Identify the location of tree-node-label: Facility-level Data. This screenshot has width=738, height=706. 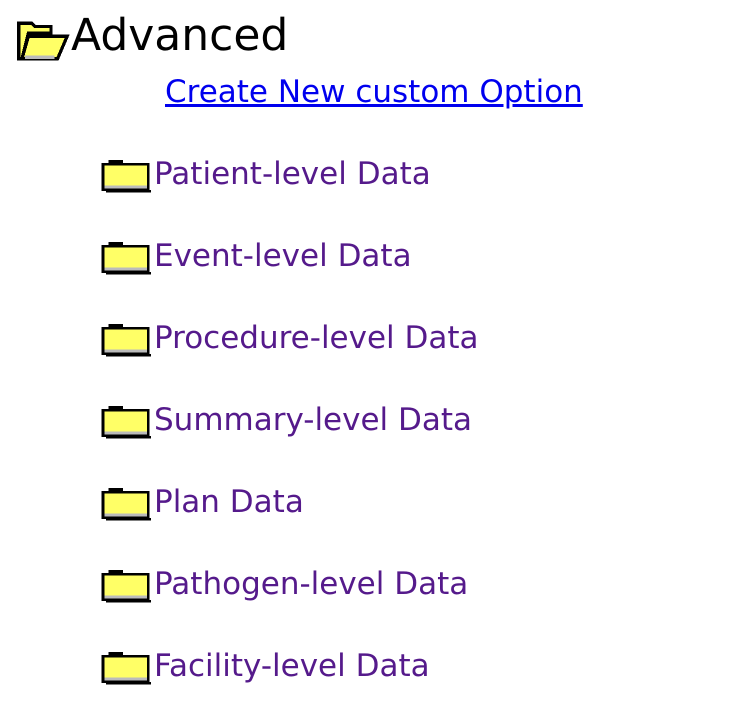
(292, 666).